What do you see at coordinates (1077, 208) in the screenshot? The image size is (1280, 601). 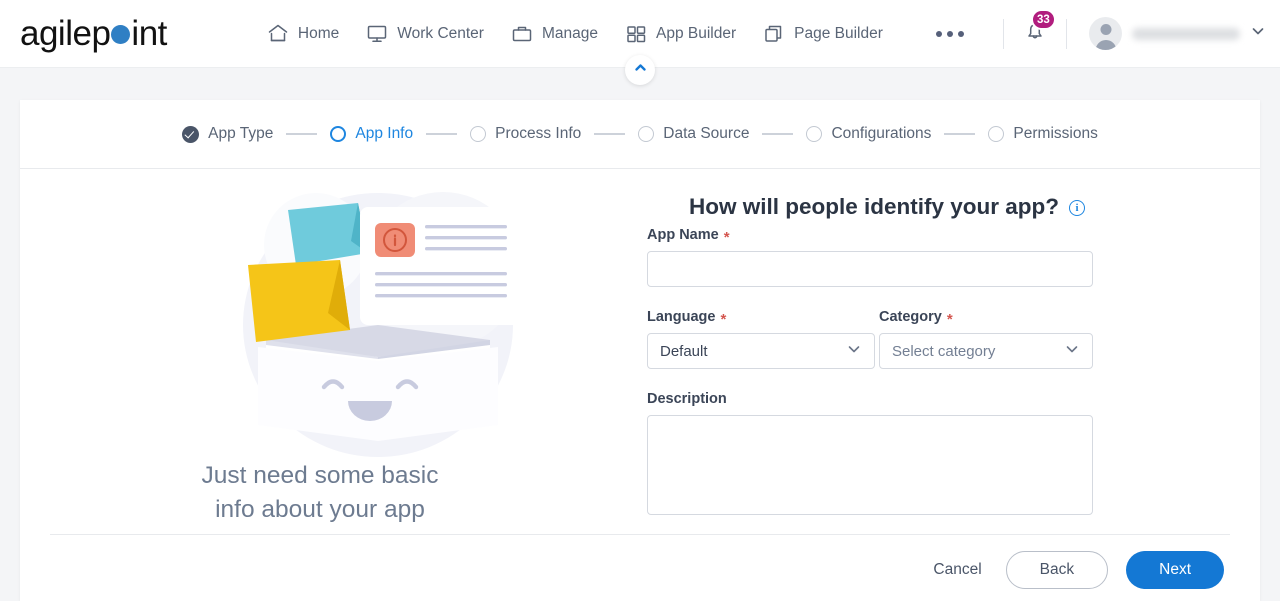 I see `info-icon: i` at bounding box center [1077, 208].